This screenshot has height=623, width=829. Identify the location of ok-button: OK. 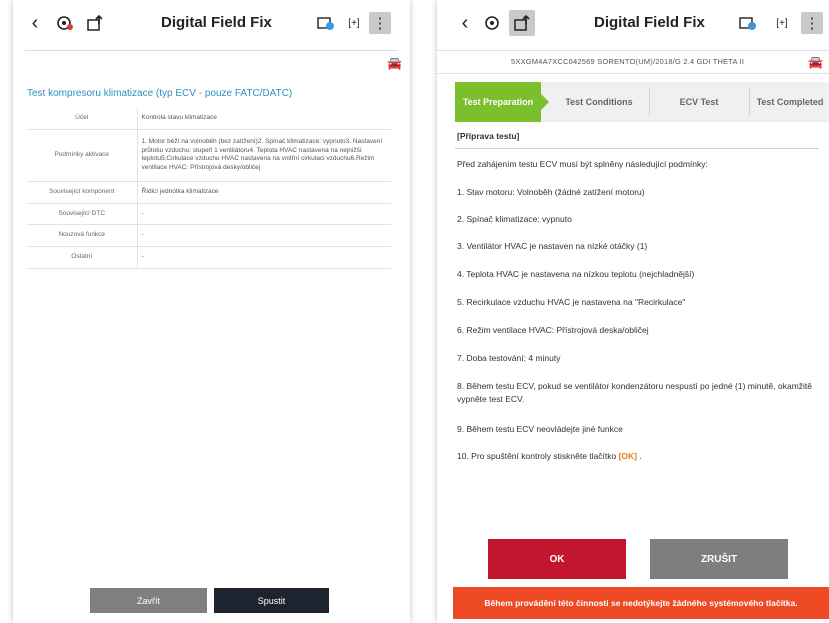
(557, 559).